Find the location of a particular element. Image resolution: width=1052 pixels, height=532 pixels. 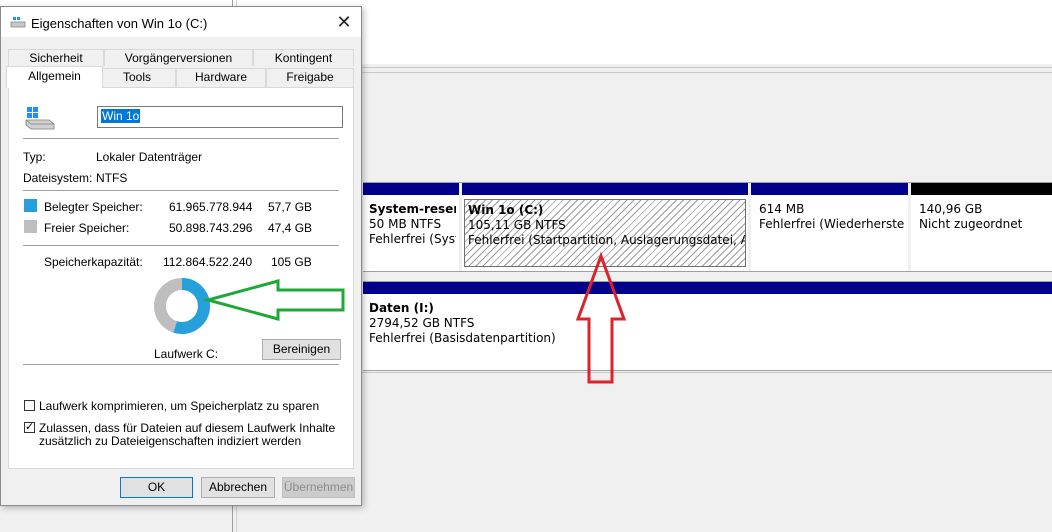

compress-checkbox is located at coordinates (29, 405).